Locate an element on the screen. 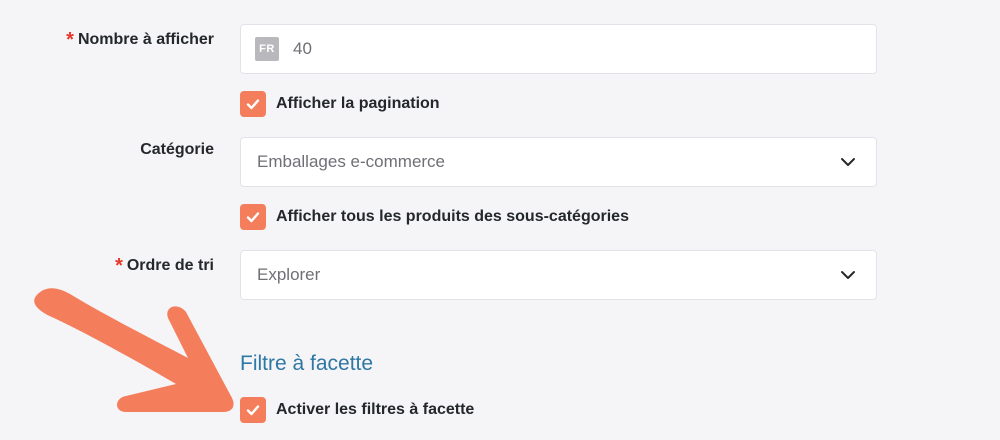 The width and height of the screenshot is (1000, 440). facet-section-title: Filtre à facette is located at coordinates (307, 363).